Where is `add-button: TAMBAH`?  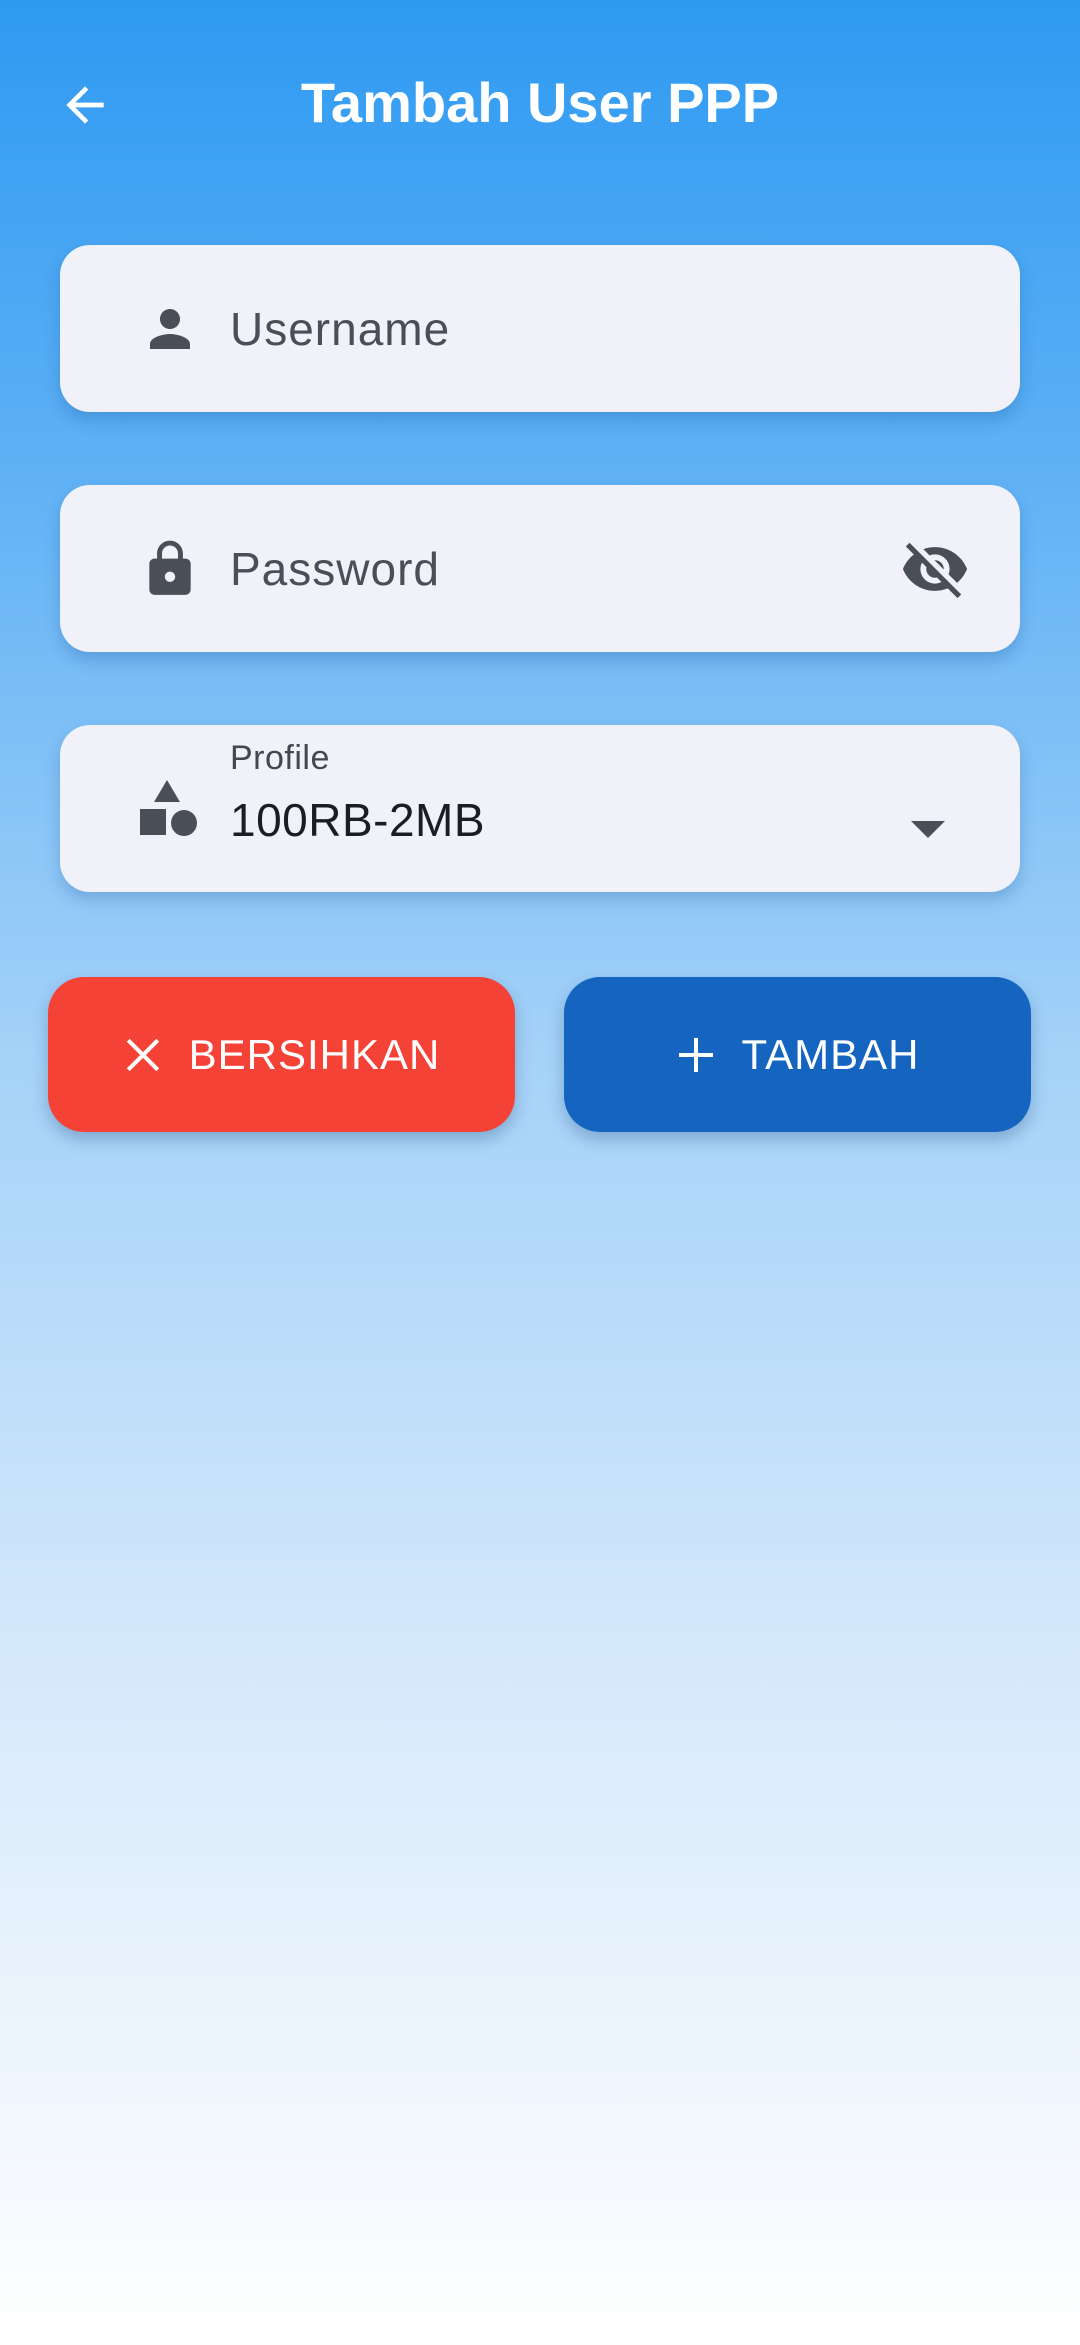
add-button: TAMBAH is located at coordinates (797, 1054).